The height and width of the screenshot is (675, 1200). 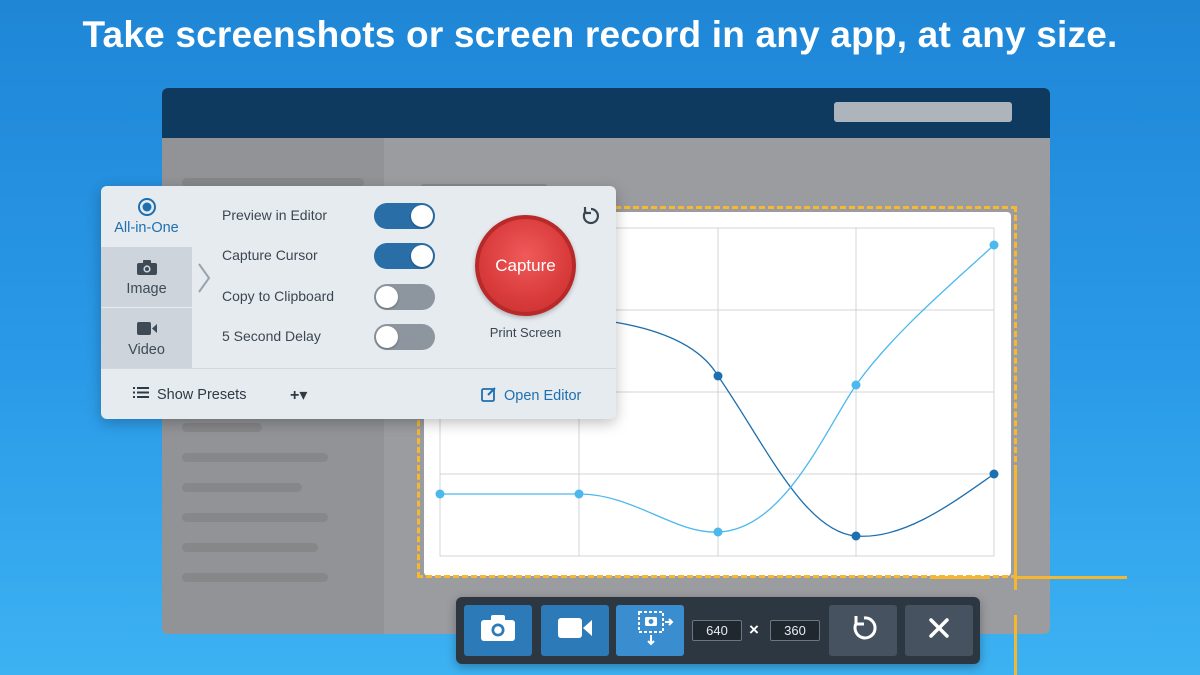 I want to click on capture-hotkey-label: Print Screen, so click(x=525, y=332).